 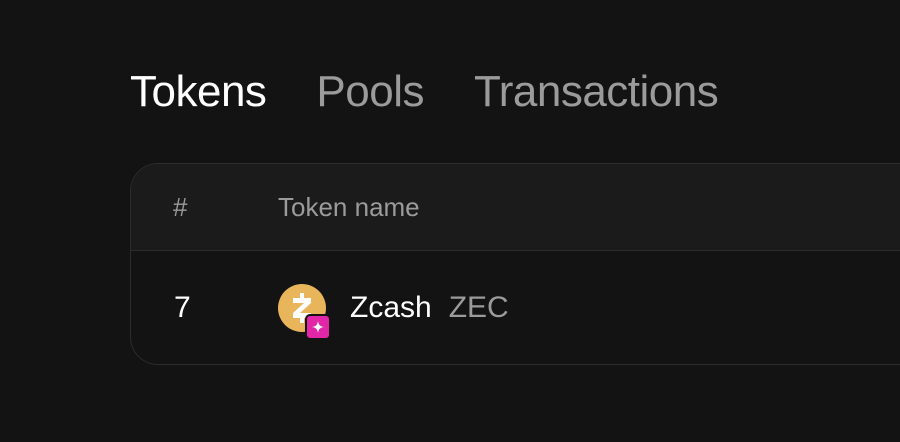 I want to click on column-header-rank: #, so click(x=180, y=207).